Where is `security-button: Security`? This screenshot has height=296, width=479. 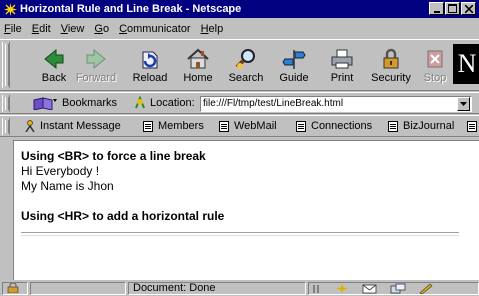
security-button: Security is located at coordinates (391, 67).